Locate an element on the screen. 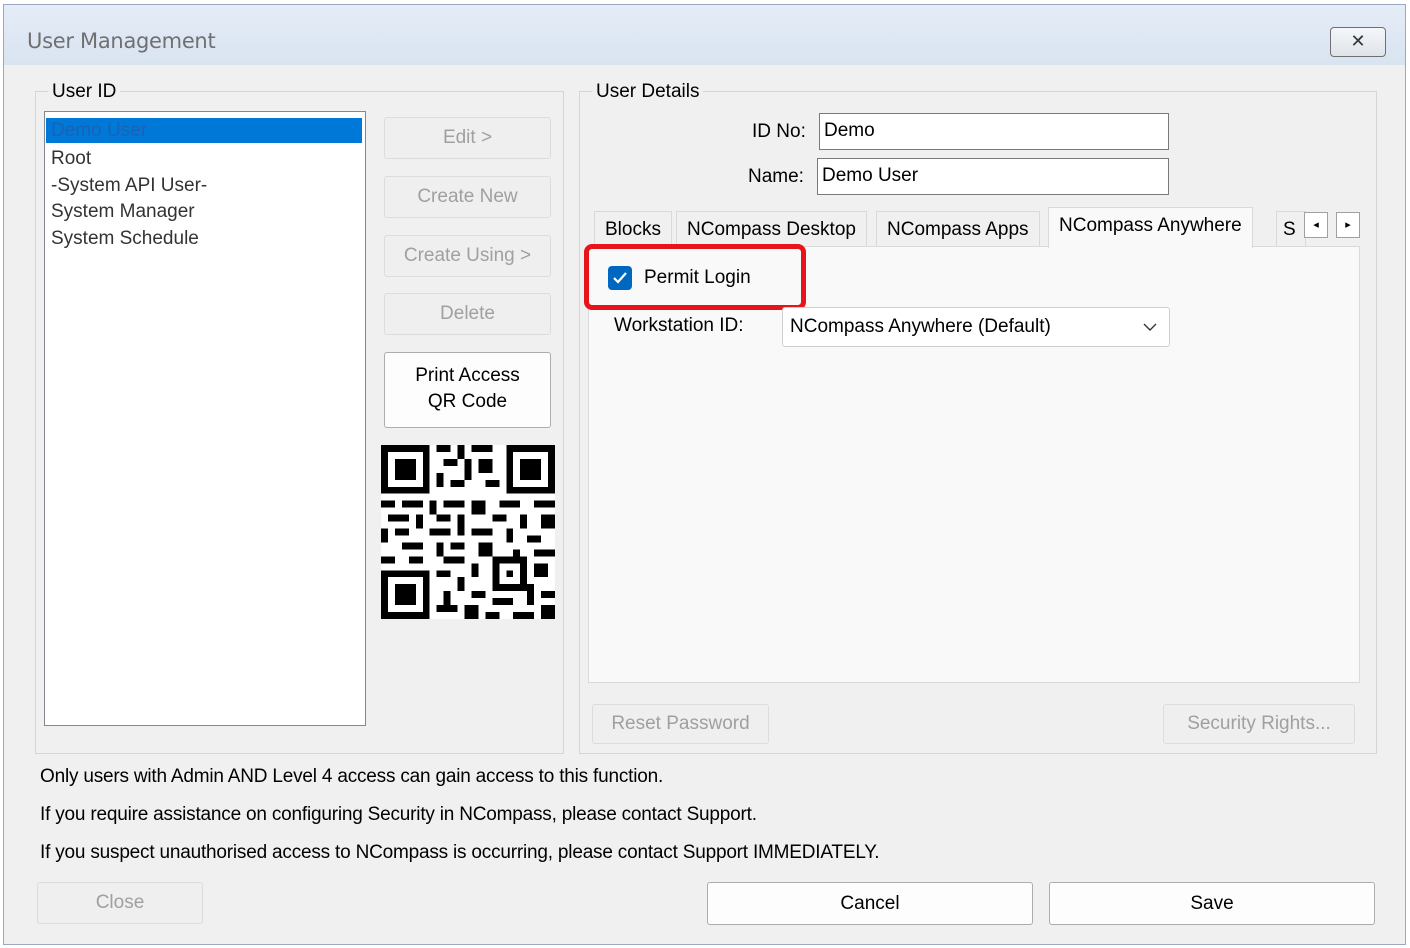  workstation-id-select: NCompass Anywhere (Default) is located at coordinates (976, 327).